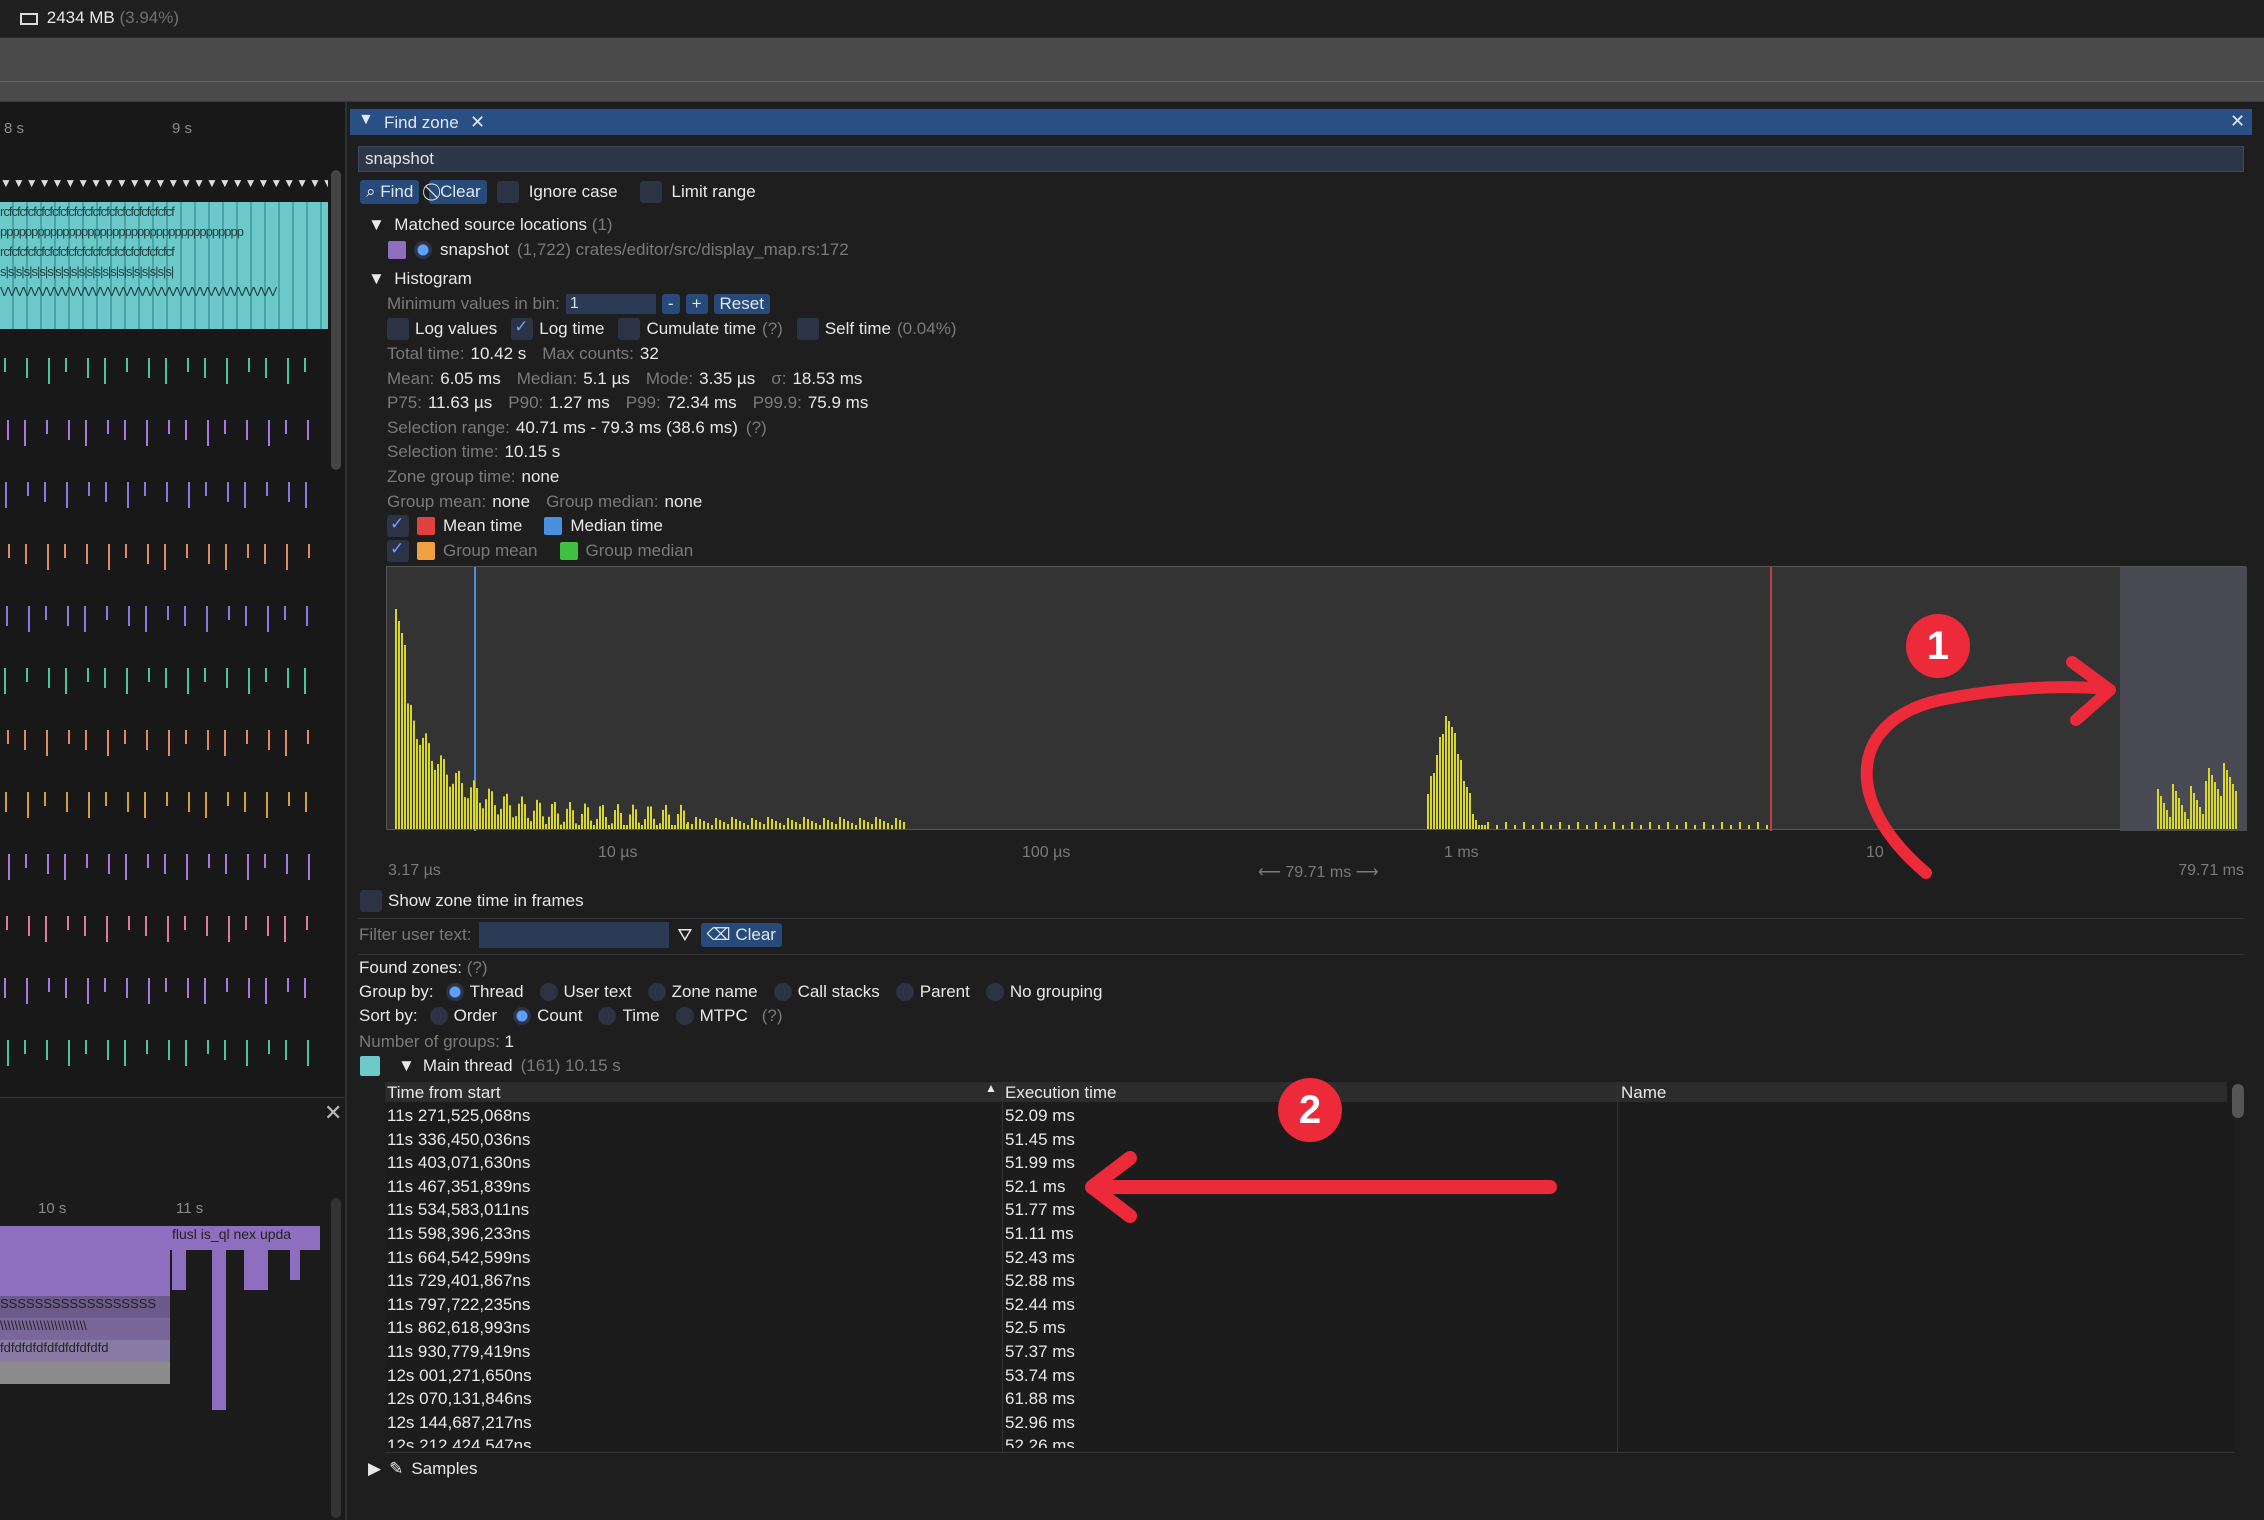  I want to click on annotation-badge: 2, so click(1310, 1110).